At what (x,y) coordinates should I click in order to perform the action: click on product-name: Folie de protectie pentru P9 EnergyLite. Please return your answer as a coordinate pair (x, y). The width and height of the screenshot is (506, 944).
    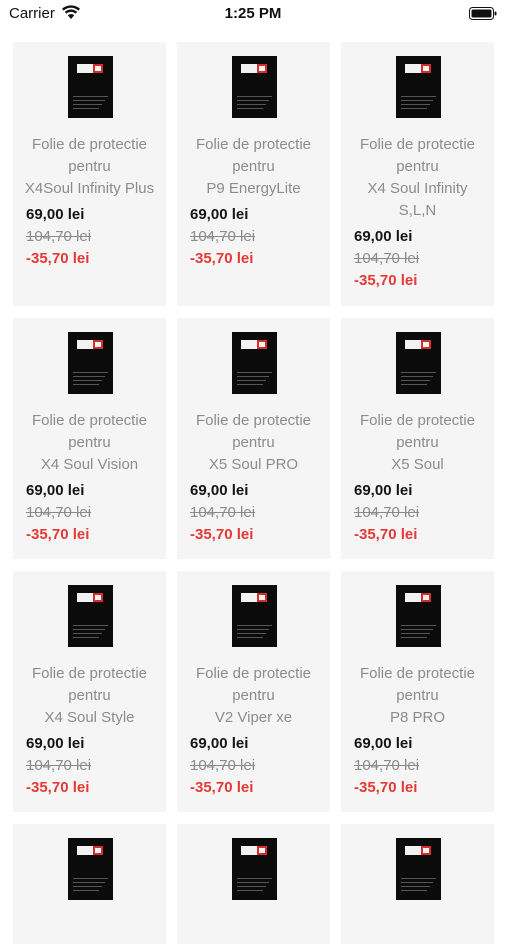
    Looking at the image, I should click on (253, 166).